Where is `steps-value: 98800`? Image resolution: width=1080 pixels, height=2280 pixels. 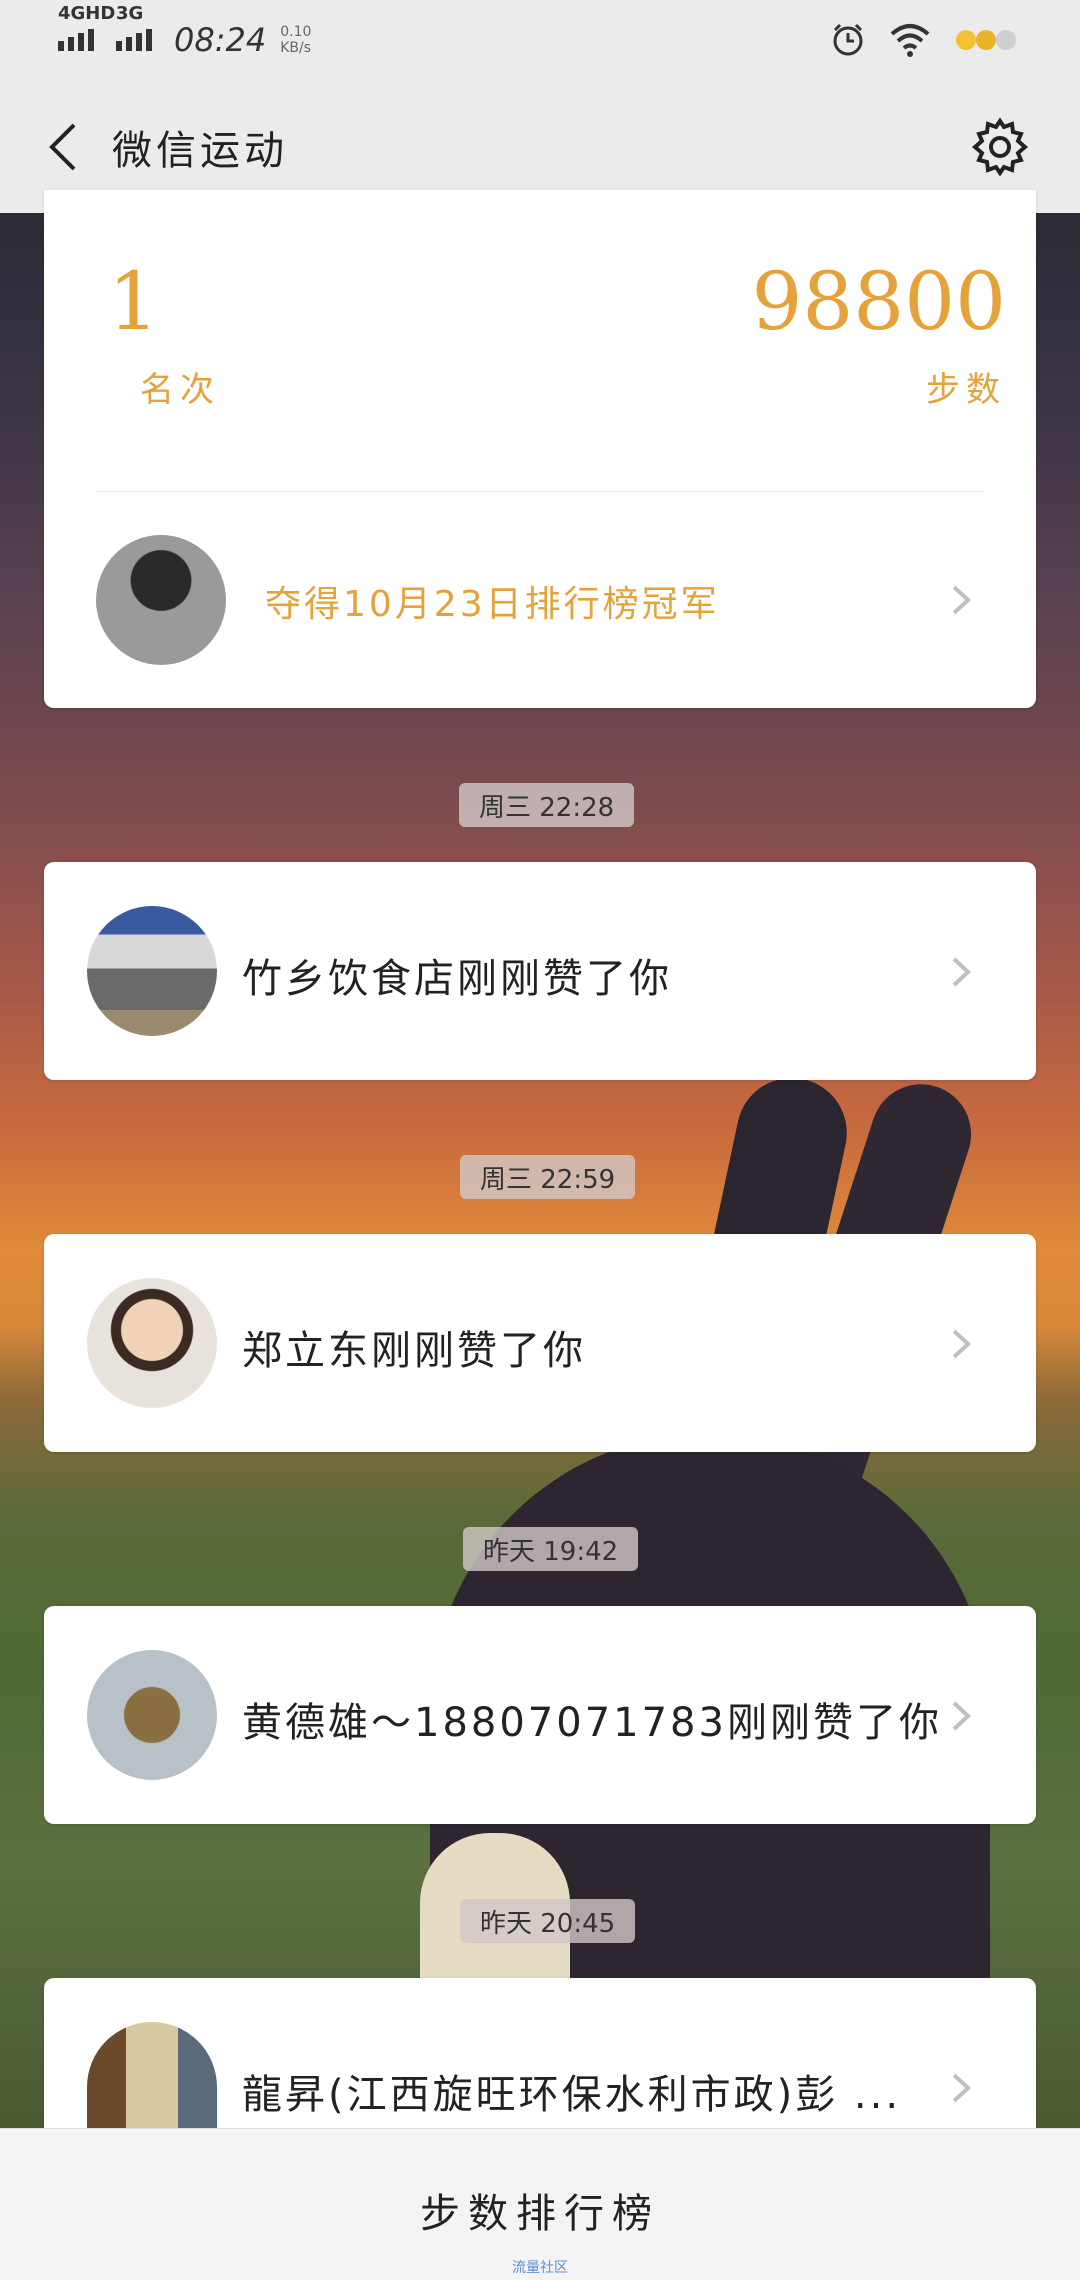 steps-value: 98800 is located at coordinates (879, 301).